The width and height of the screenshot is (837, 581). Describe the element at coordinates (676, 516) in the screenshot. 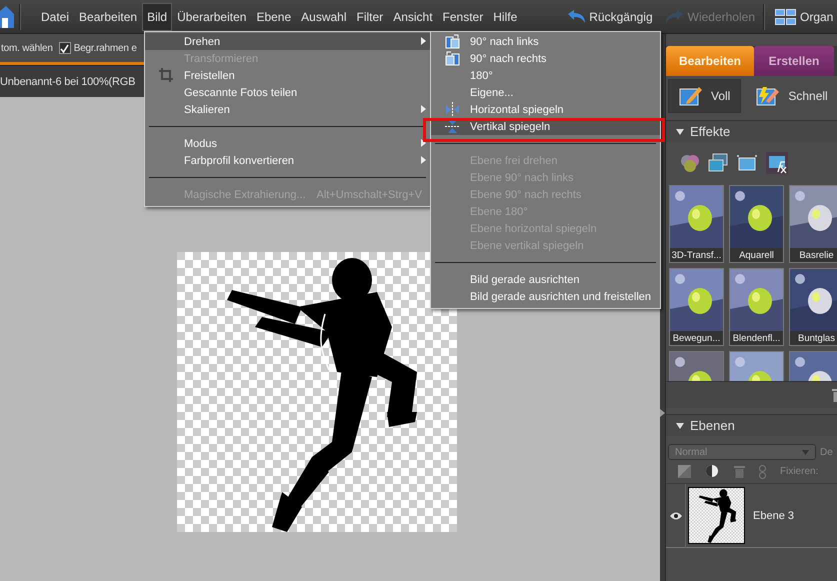

I see `eye-icon` at that location.